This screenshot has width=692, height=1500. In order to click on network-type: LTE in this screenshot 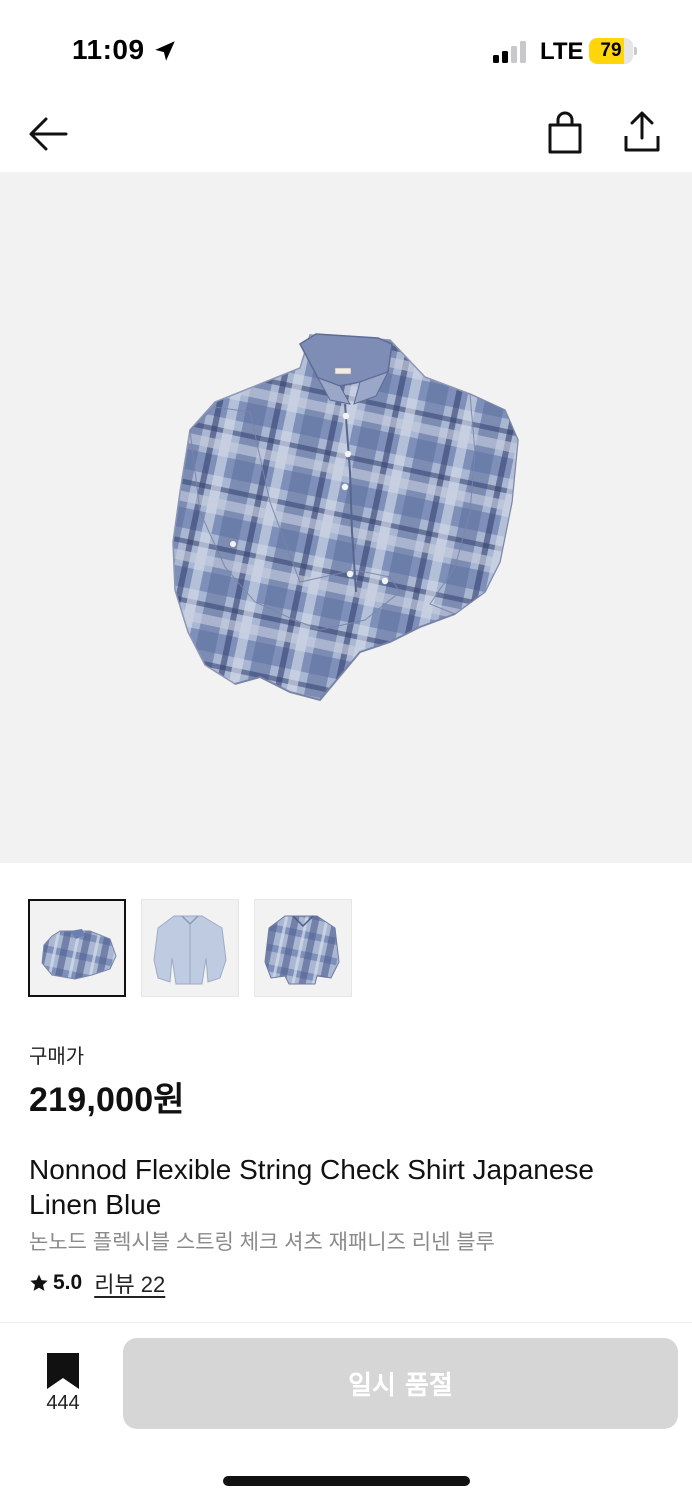, I will do `click(562, 51)`.